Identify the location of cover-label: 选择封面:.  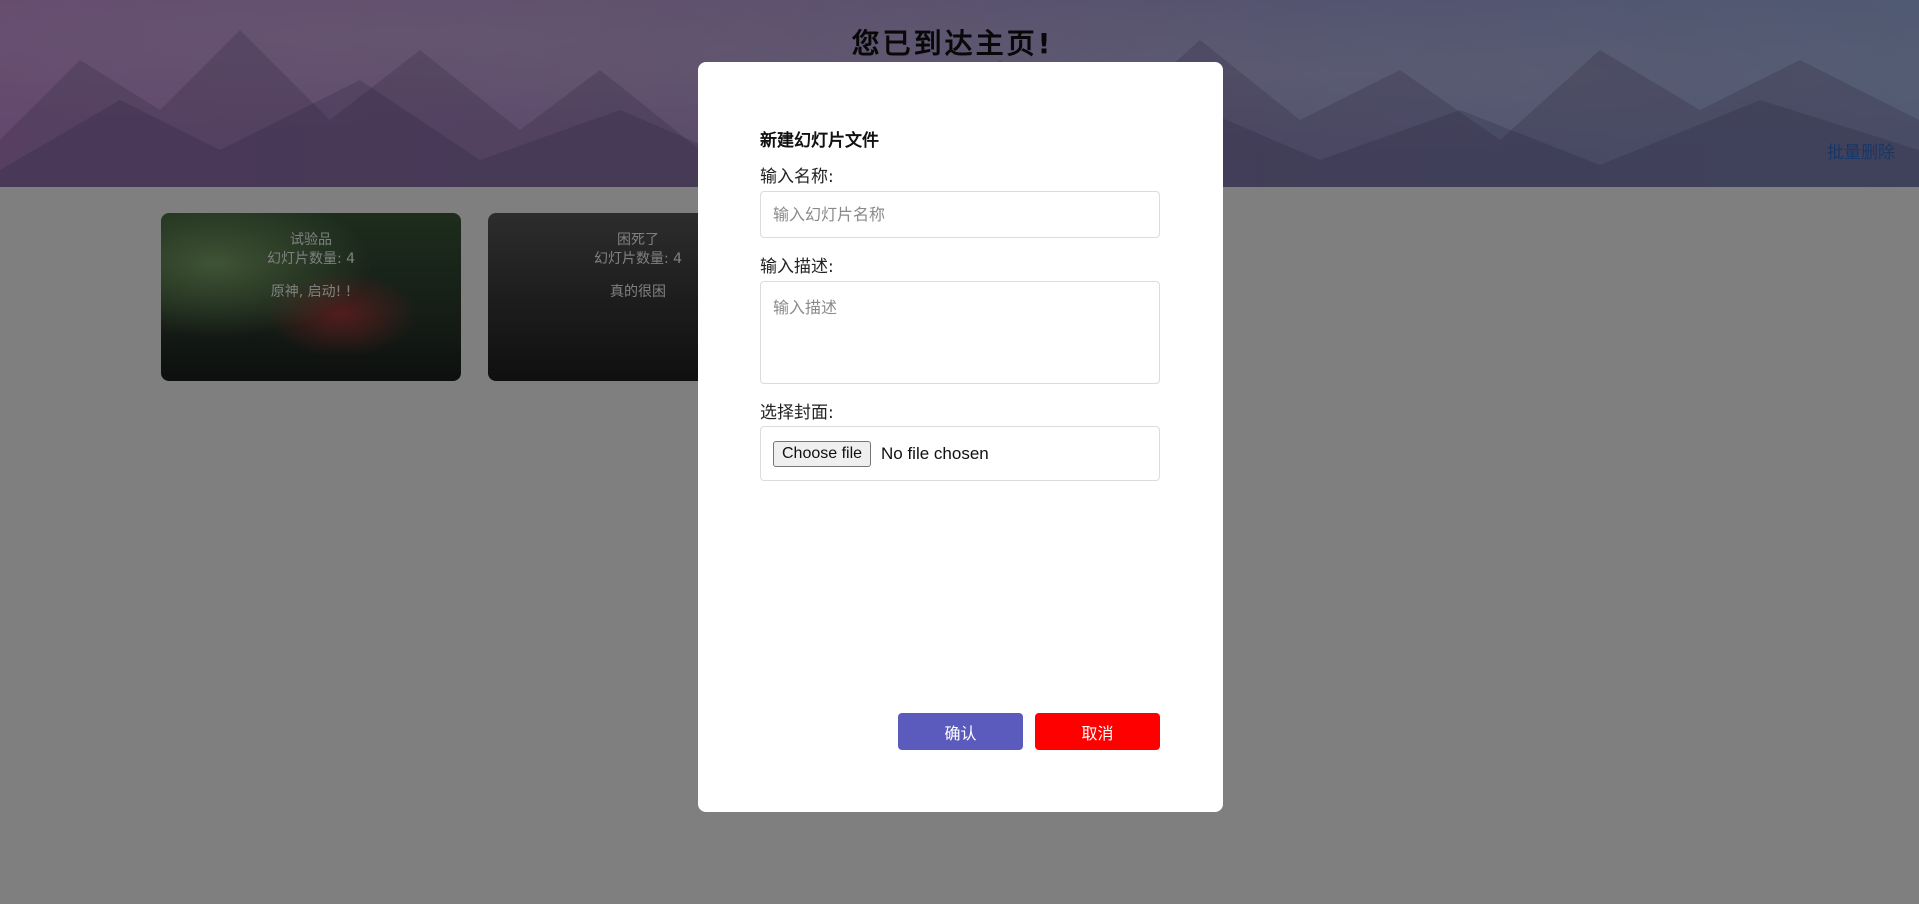
(797, 413).